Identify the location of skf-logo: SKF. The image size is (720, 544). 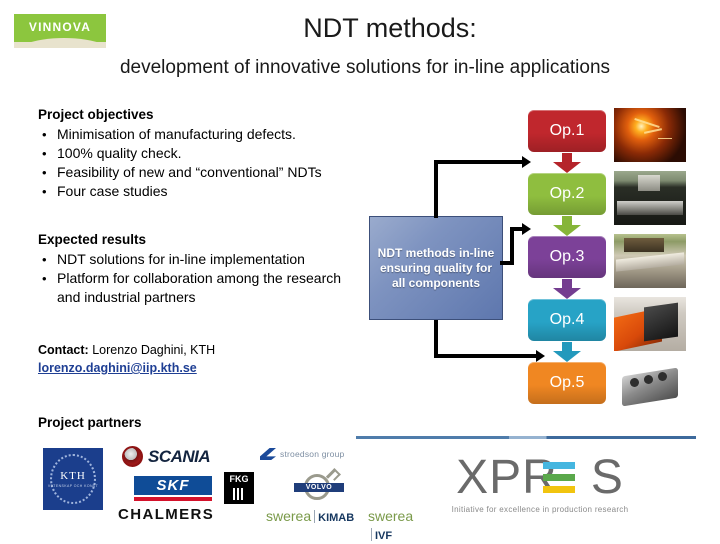
(173, 488).